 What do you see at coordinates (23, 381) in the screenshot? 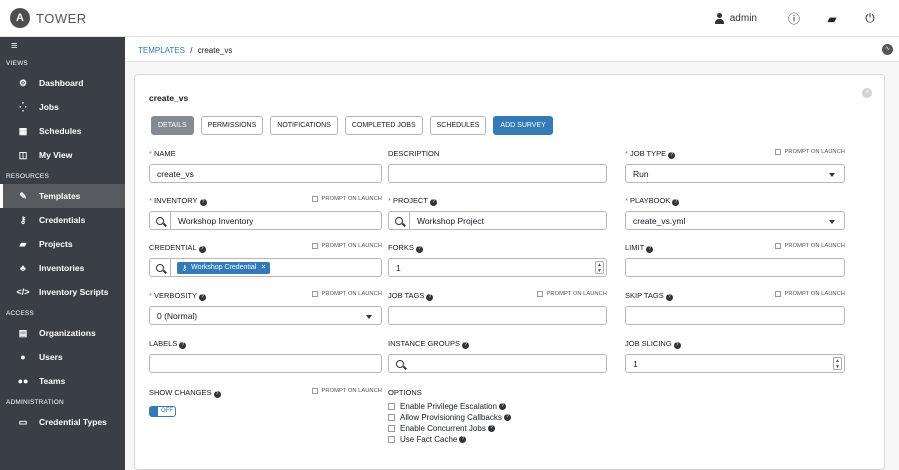
I see `users-icon: ●●` at bounding box center [23, 381].